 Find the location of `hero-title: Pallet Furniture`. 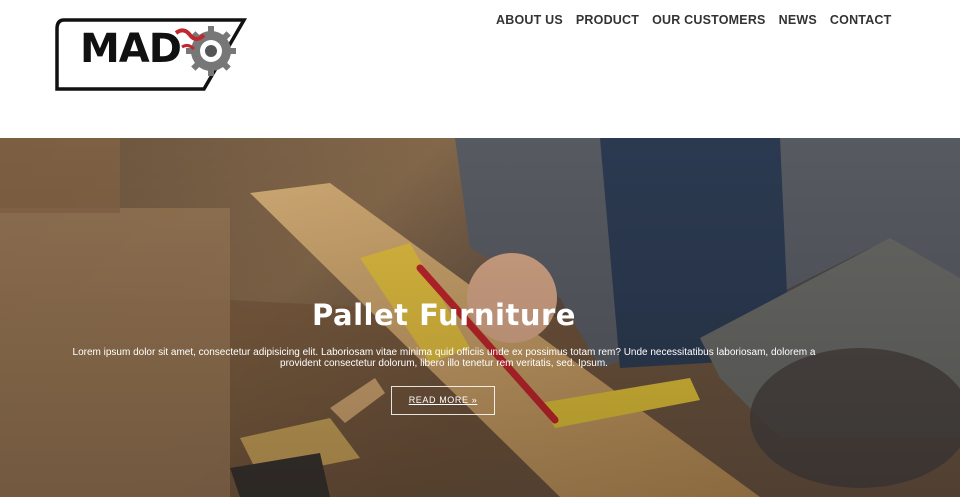

hero-title: Pallet Furniture is located at coordinates (444, 315).